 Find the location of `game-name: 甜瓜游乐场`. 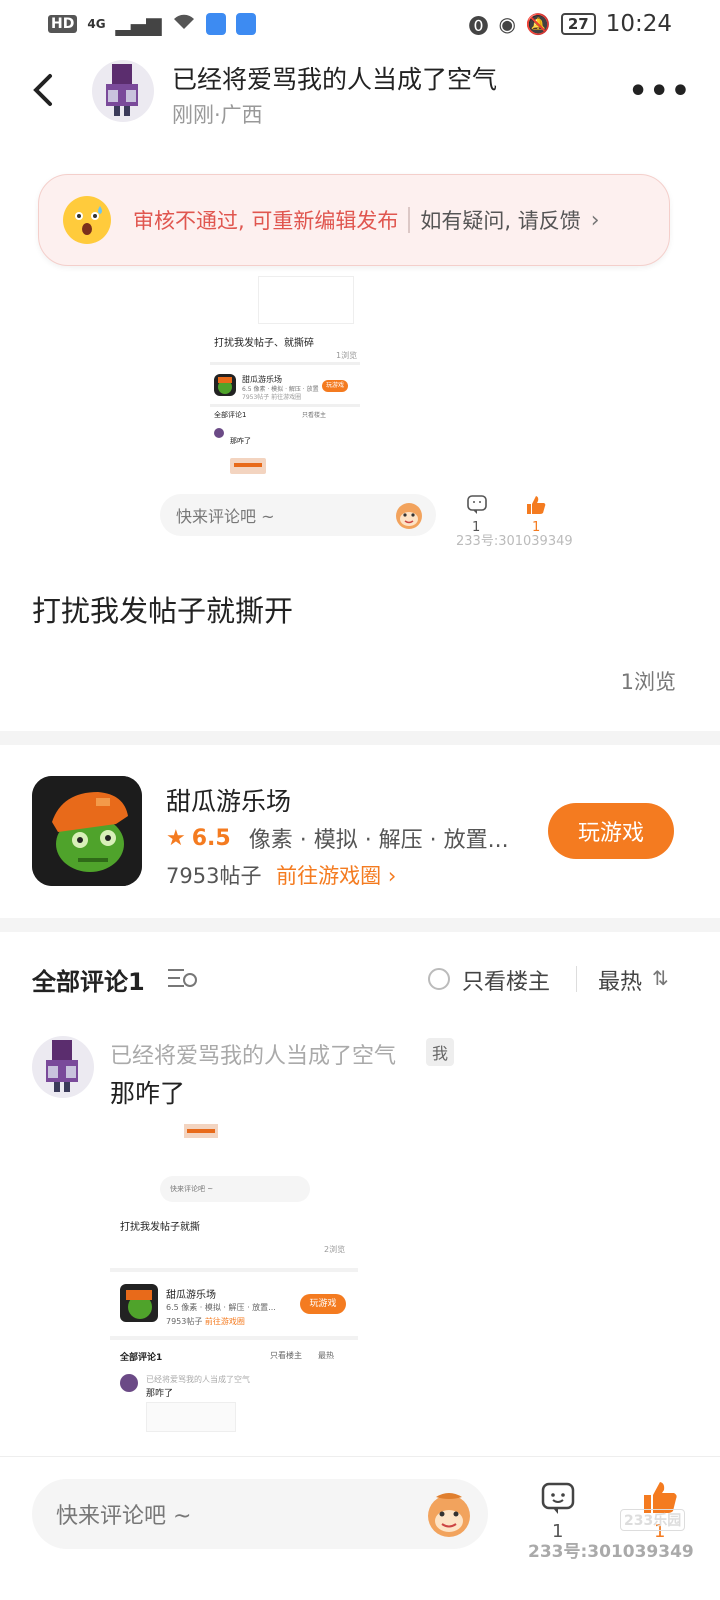

game-name: 甜瓜游乐场 is located at coordinates (228, 800).